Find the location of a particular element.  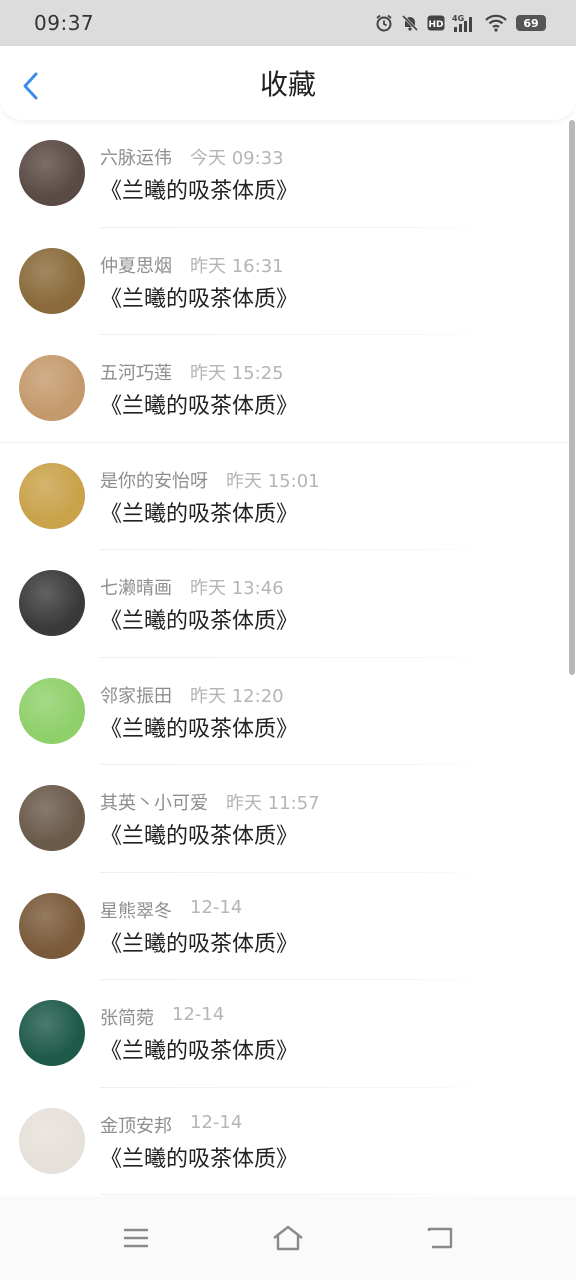

user-name: 仲夏思烟 is located at coordinates (136, 265).